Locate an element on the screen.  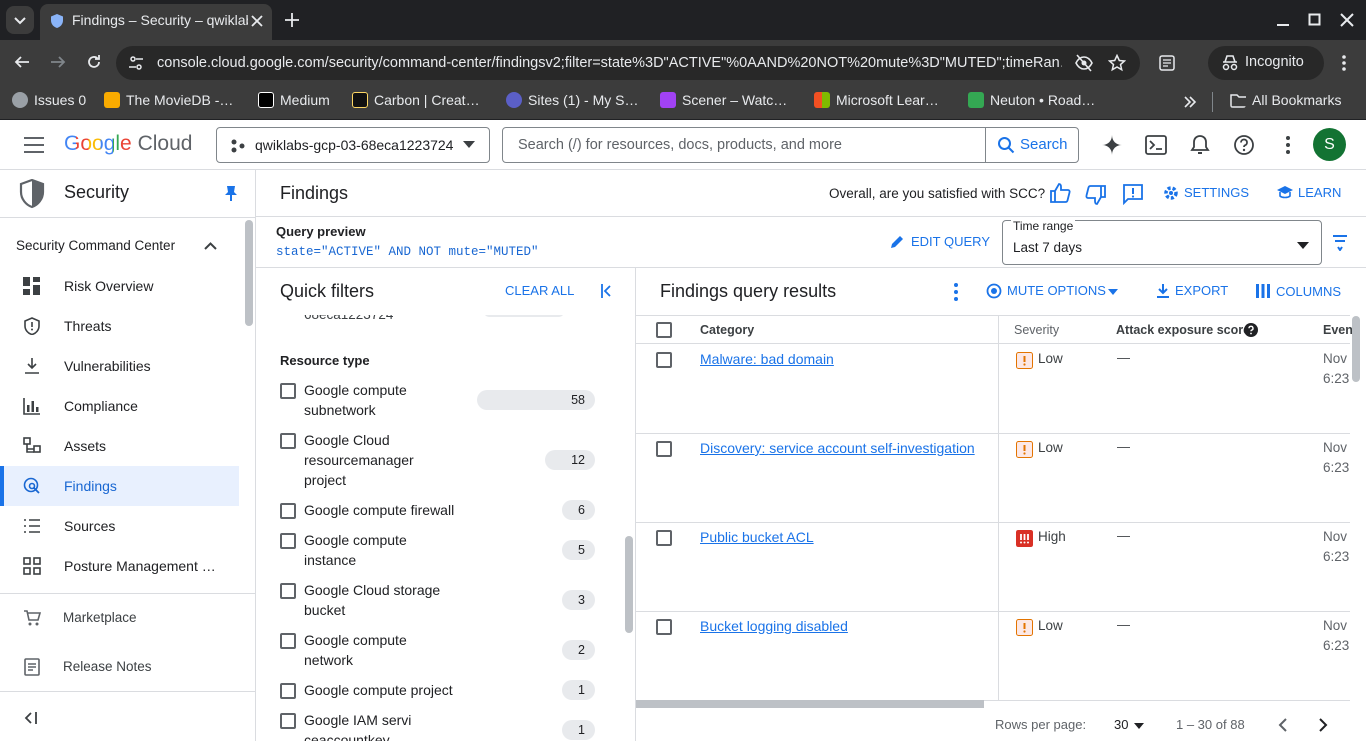
maximize-icon is located at coordinates (1315, 20).